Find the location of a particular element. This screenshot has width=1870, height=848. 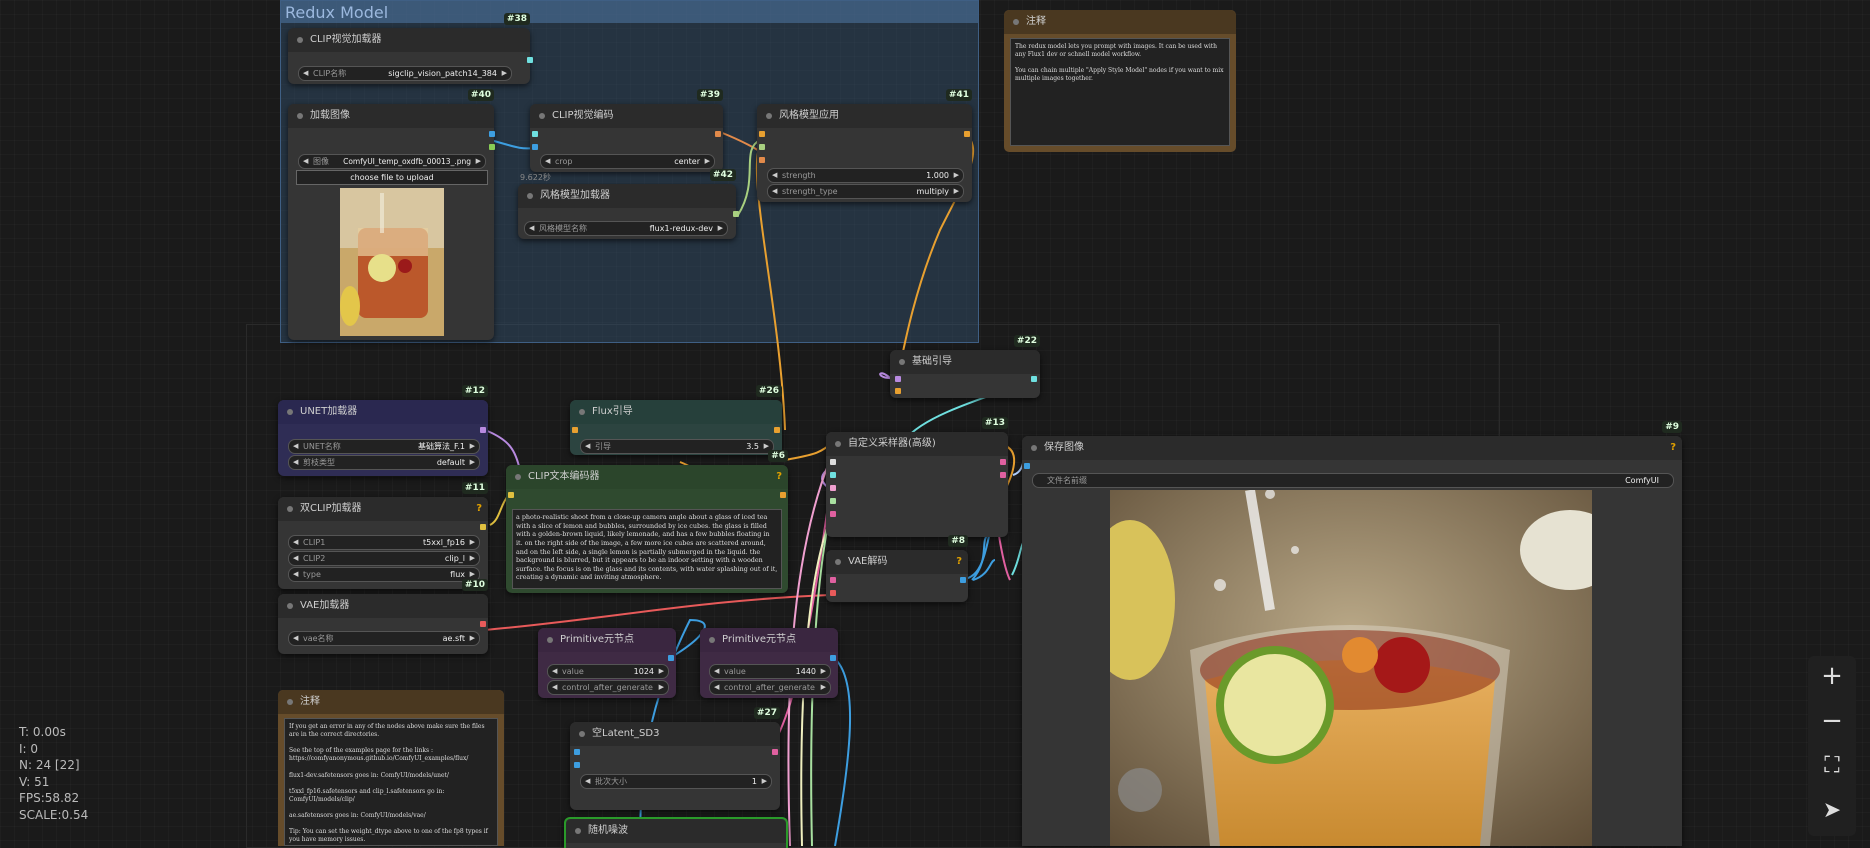

node-header: 随机噪波 is located at coordinates (676, 831).